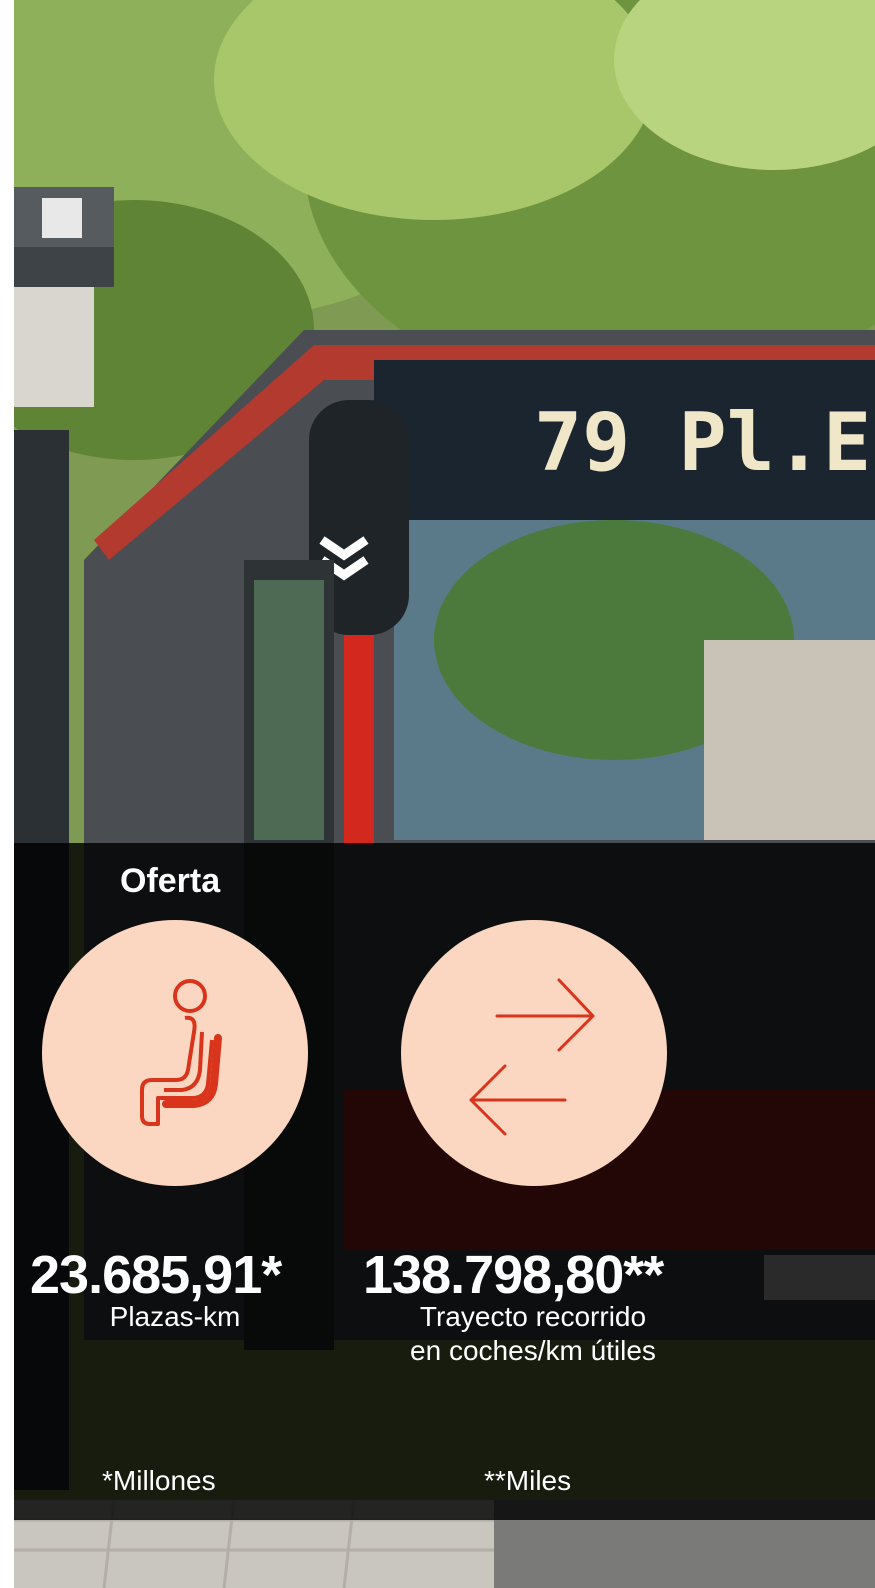 The image size is (875, 1588). I want to click on seat-person-icon, so click(181, 1052).